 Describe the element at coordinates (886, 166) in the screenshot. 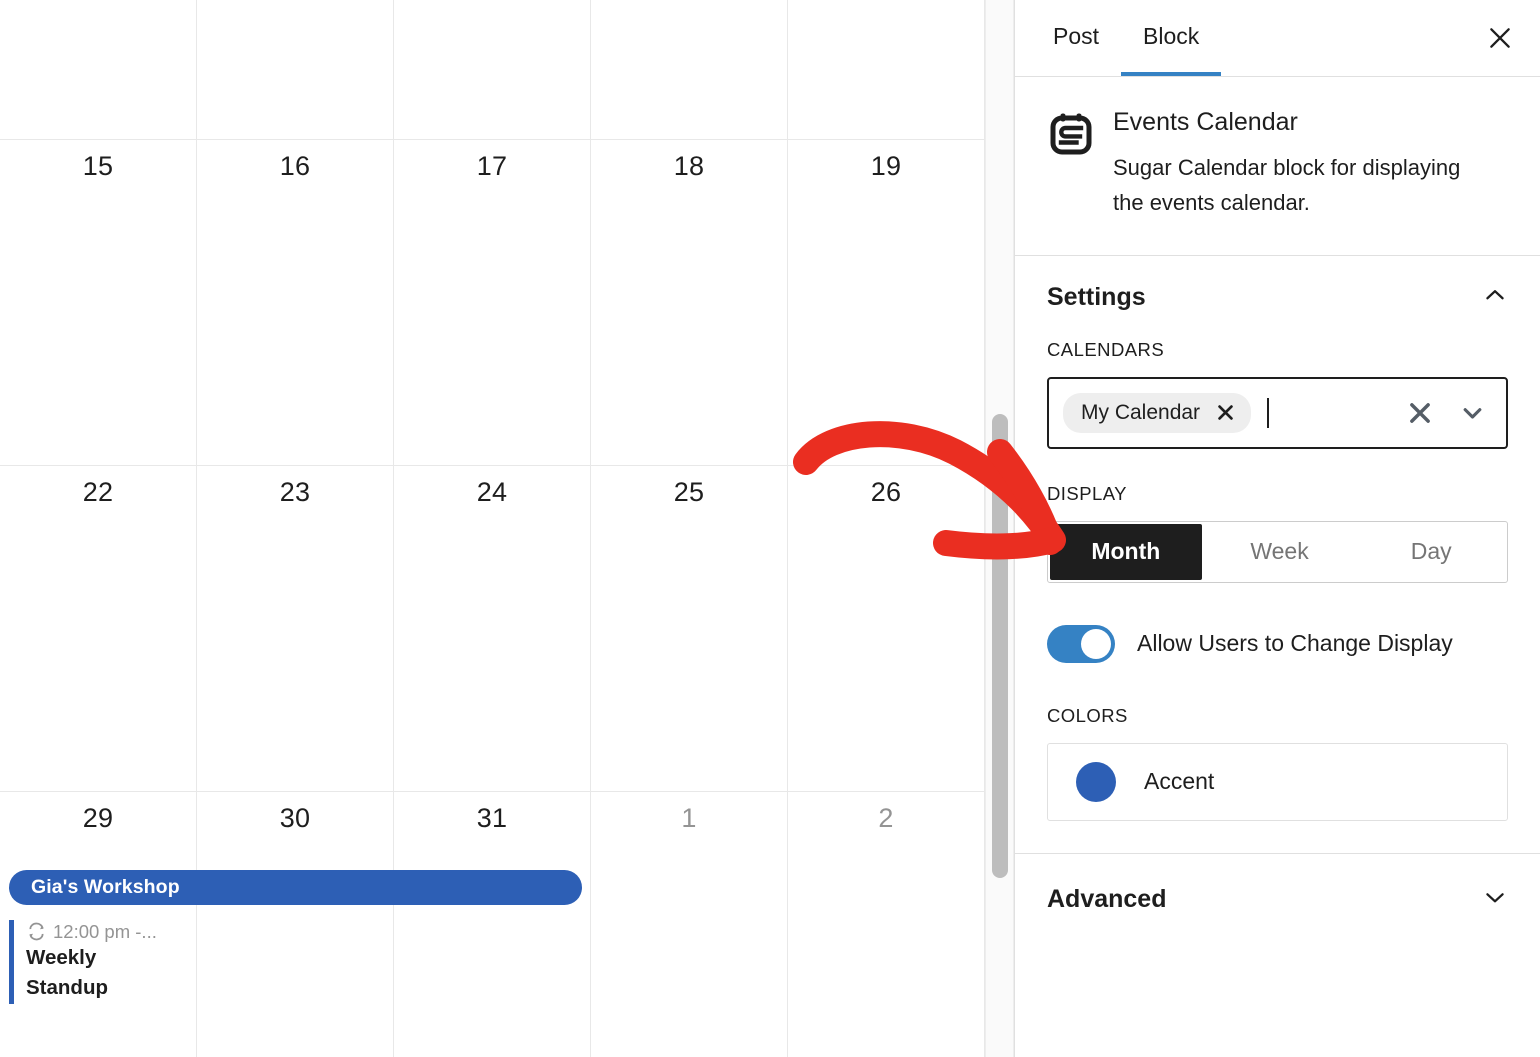

I see `calendar-day-number: 19` at that location.